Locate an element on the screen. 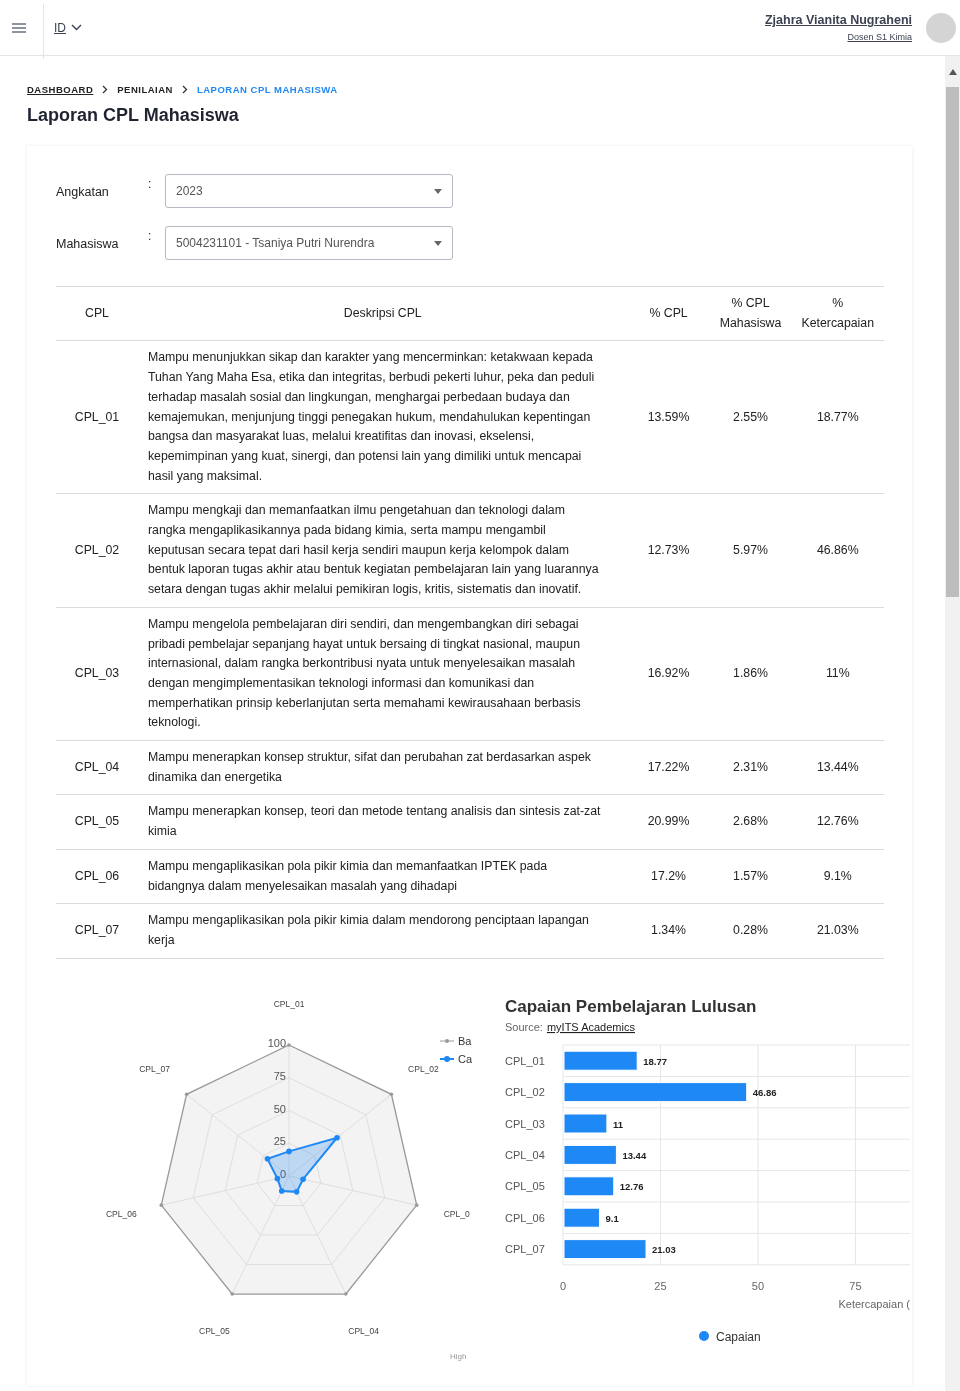  table-cell: 2.31% is located at coordinates (750, 767).